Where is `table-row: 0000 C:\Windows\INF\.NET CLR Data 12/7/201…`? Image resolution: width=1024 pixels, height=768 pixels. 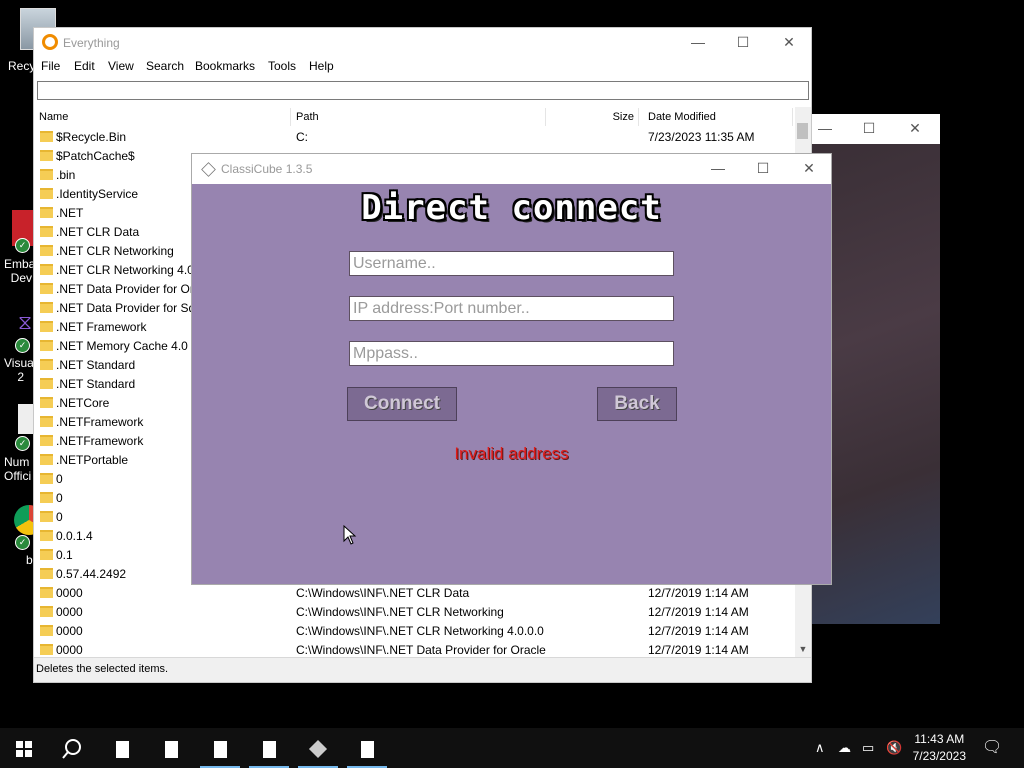
table-row: 0000 C:\Windows\INF\.NET CLR Data 12/7/201… is located at coordinates (414, 593).